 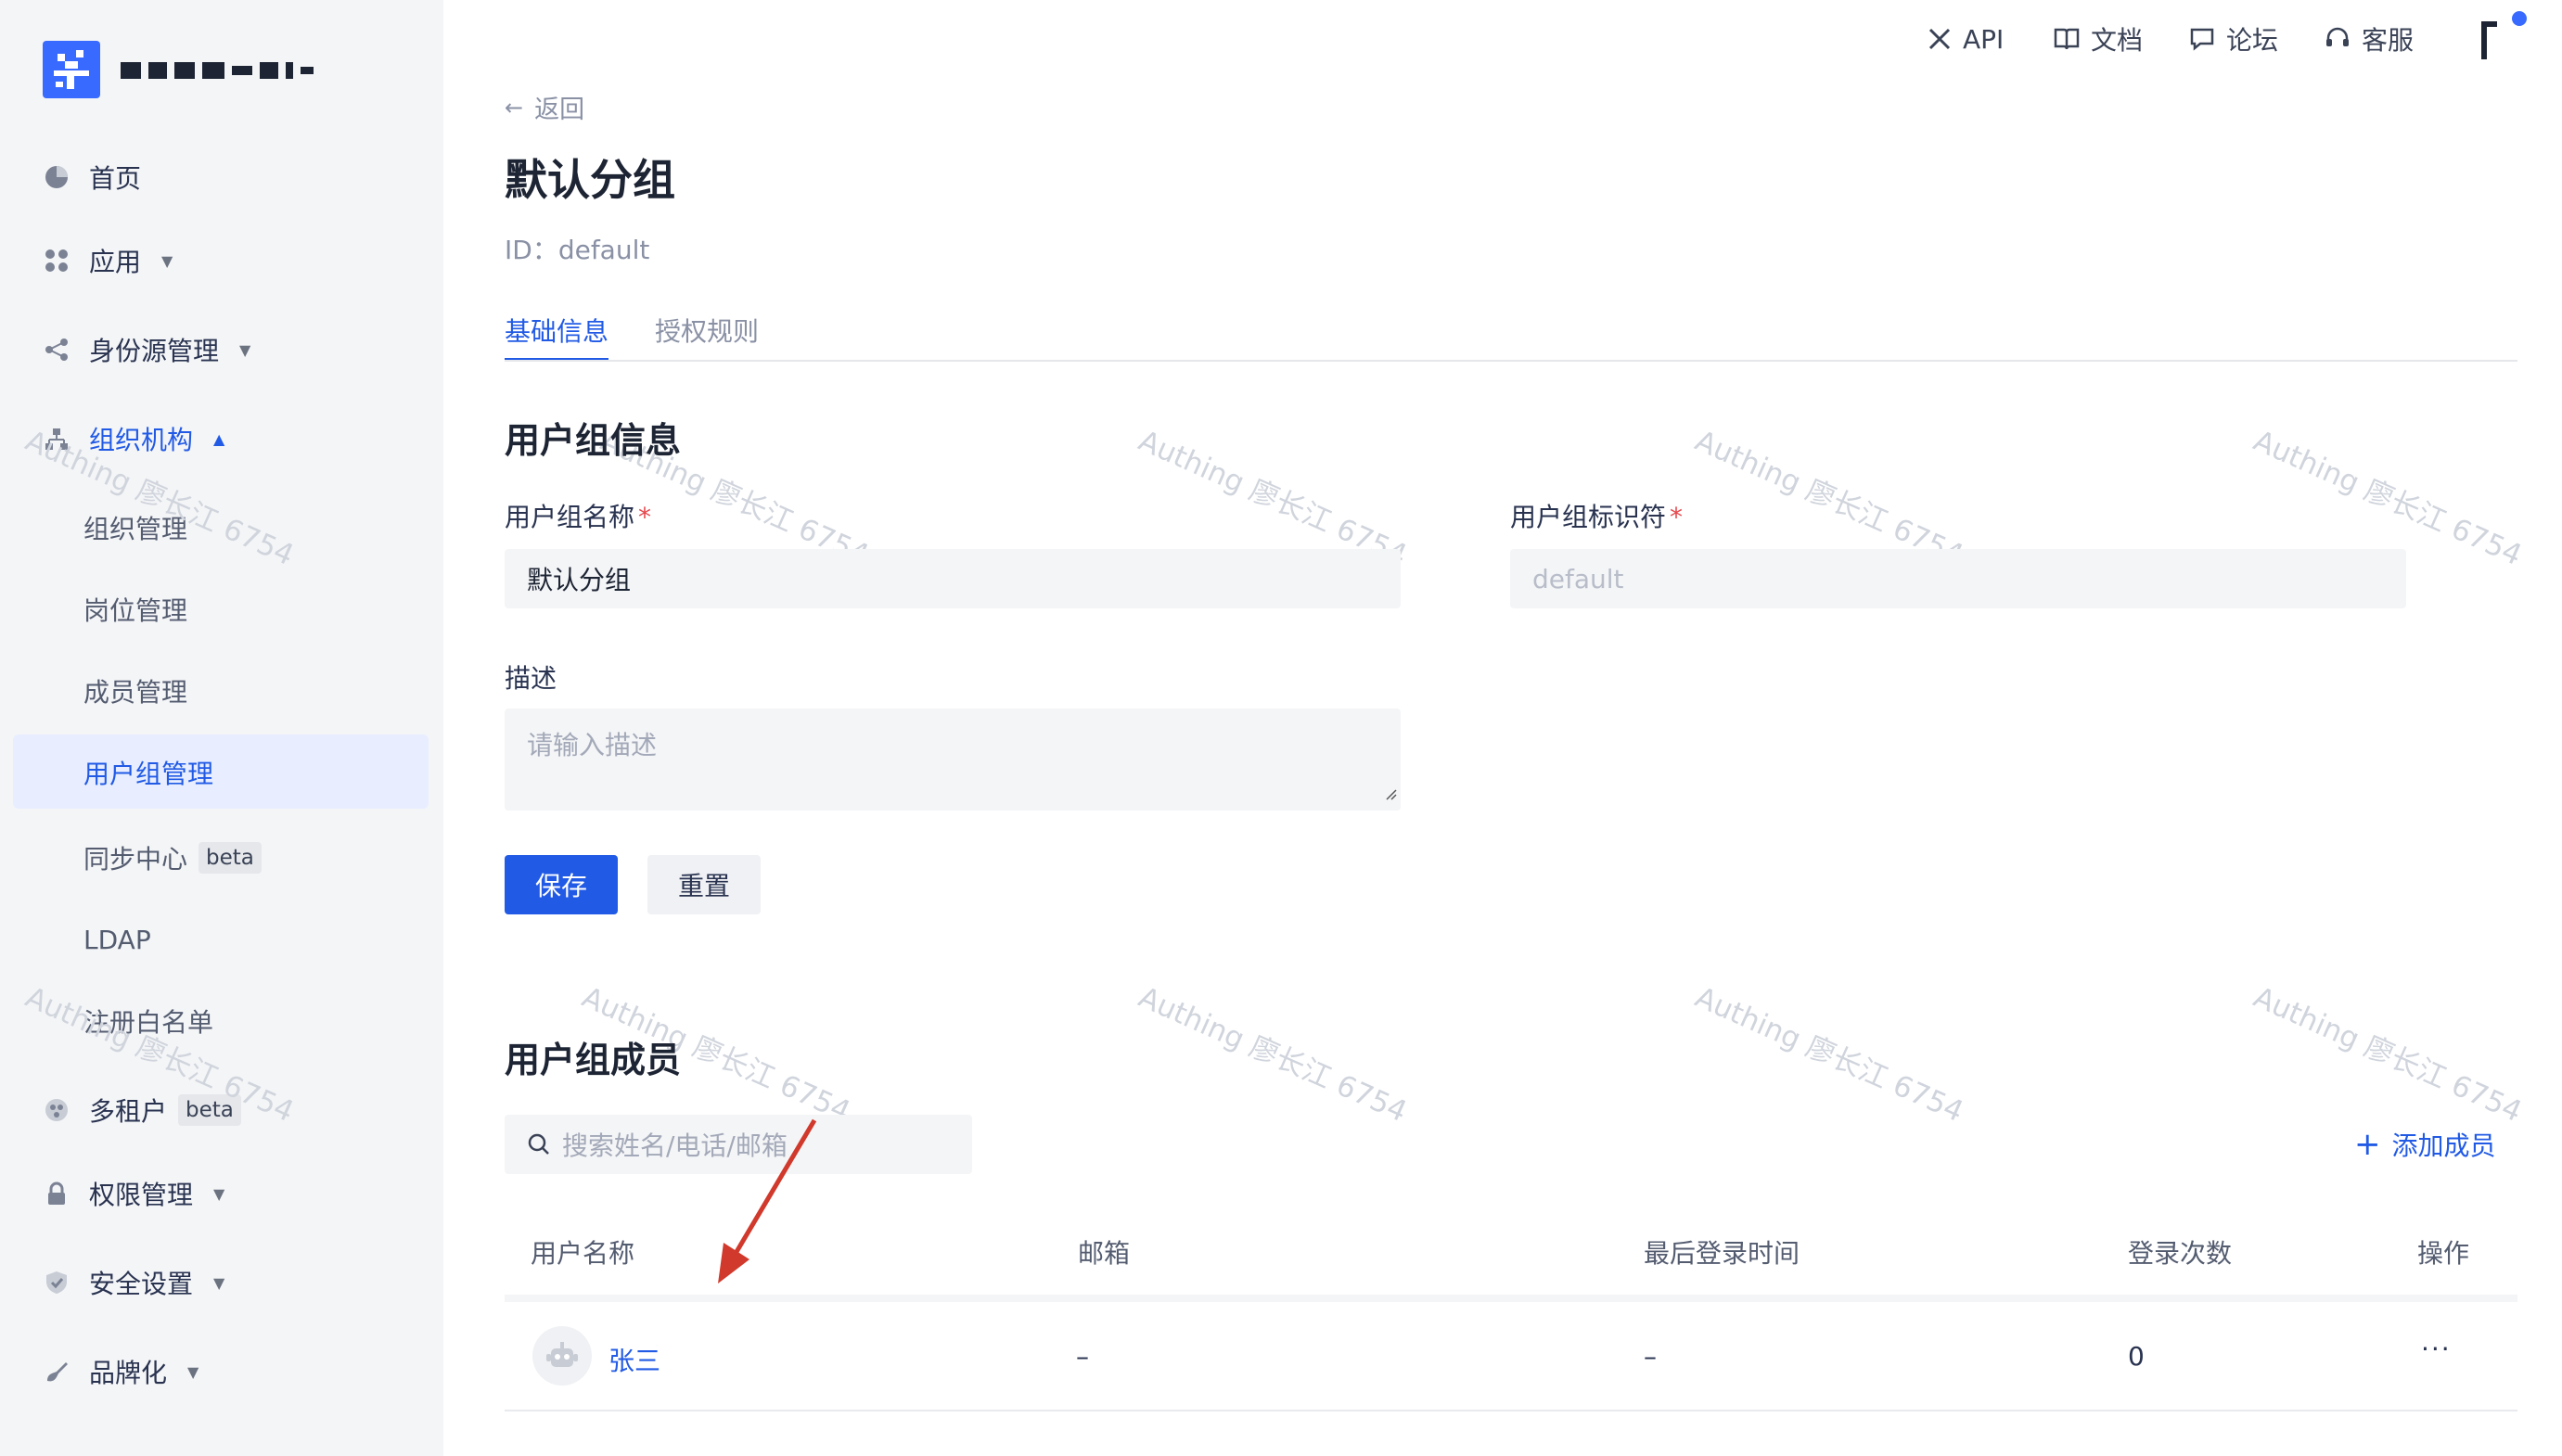 What do you see at coordinates (57, 1110) in the screenshot?
I see `tenant-icon` at bounding box center [57, 1110].